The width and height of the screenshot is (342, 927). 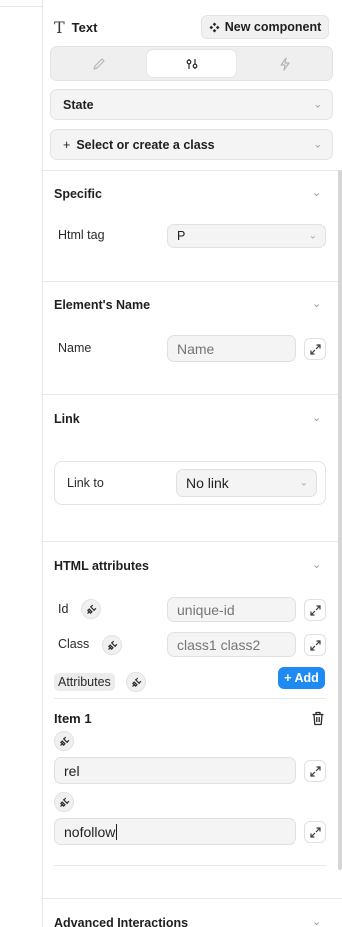 What do you see at coordinates (21, 6) in the screenshot?
I see `canvas-edge-line` at bounding box center [21, 6].